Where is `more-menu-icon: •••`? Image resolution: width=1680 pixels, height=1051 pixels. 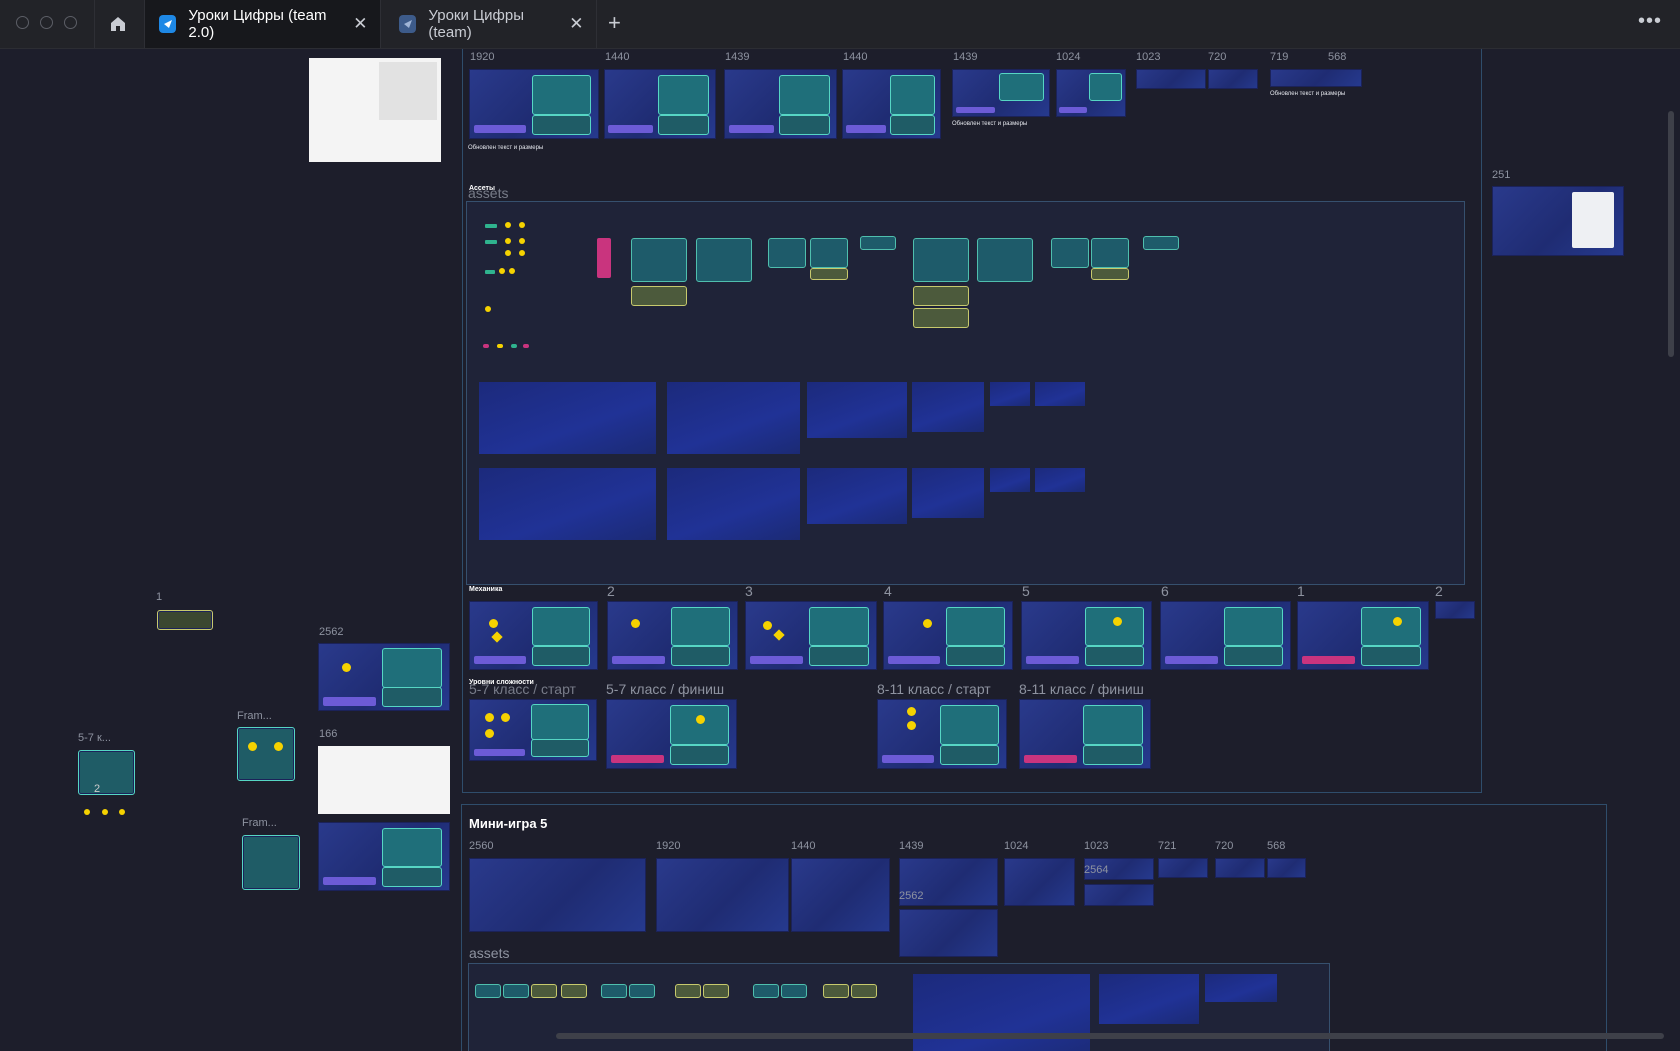
more-menu-icon: ••• is located at coordinates (1650, 21).